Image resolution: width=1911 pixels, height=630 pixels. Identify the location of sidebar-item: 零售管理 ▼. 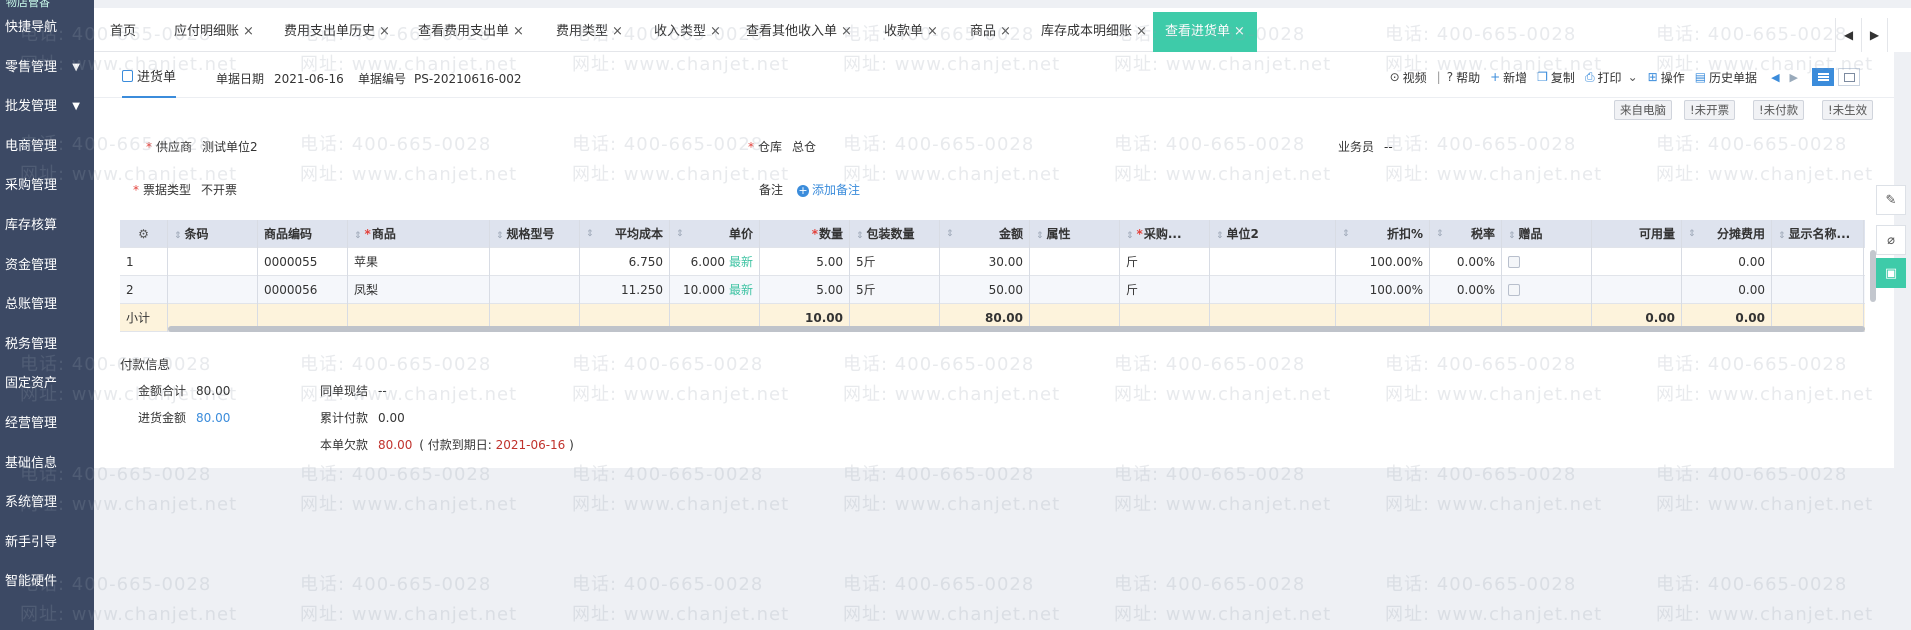
(47, 68).